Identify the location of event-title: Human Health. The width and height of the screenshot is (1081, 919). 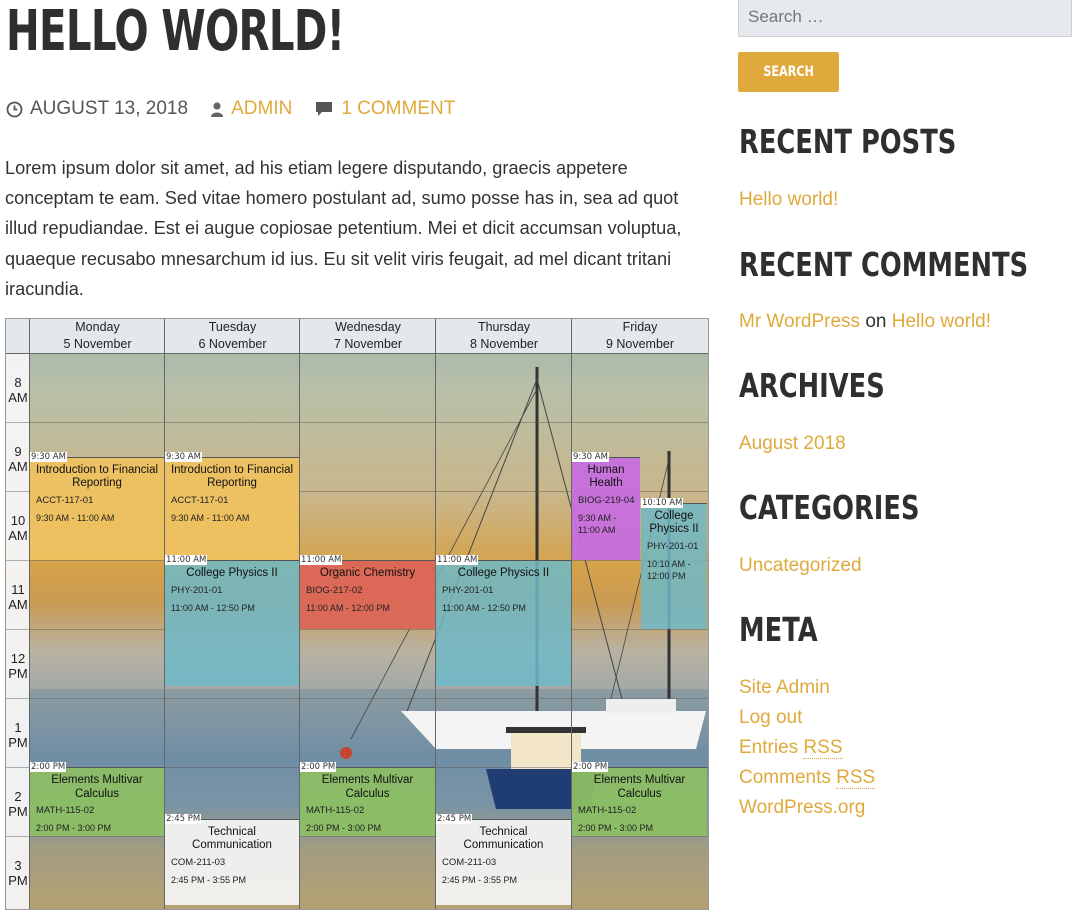
(606, 476).